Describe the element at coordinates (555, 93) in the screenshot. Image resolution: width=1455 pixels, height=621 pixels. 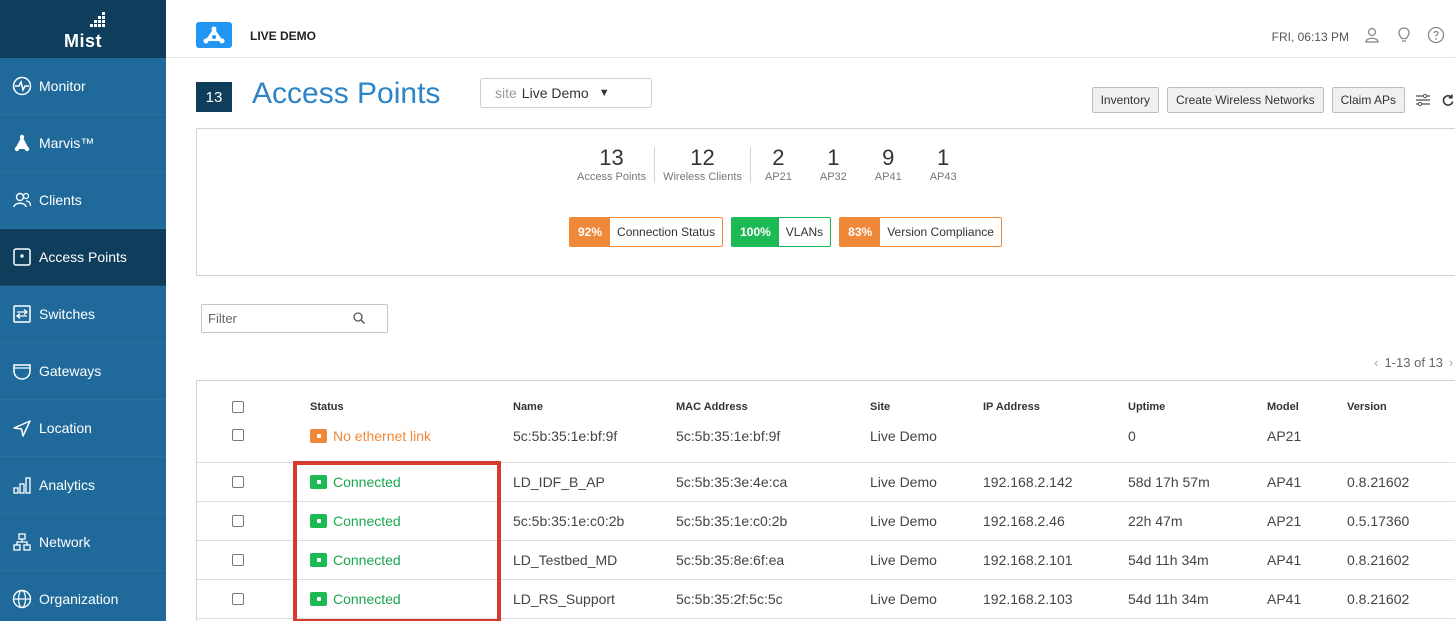
I see `site-selector-value: Live Demo` at that location.